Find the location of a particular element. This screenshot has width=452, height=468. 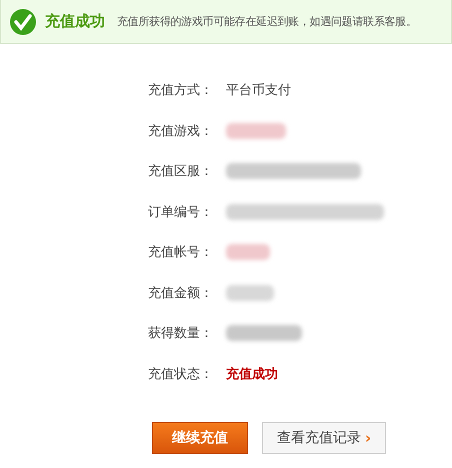

field-label: 充值状态： is located at coordinates (181, 374).